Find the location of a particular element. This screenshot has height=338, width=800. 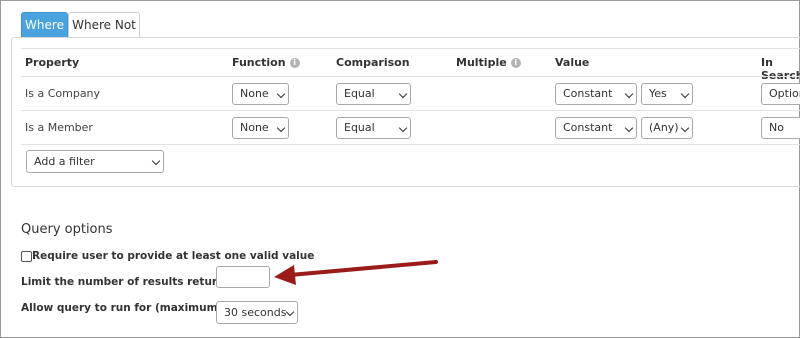

value-select: Yes is located at coordinates (667, 94).